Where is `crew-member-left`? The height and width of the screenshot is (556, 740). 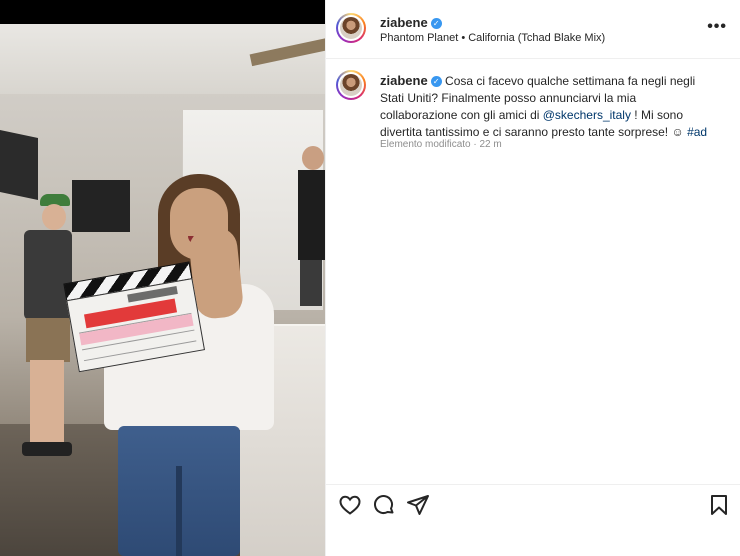
crew-member-left is located at coordinates (47, 329).